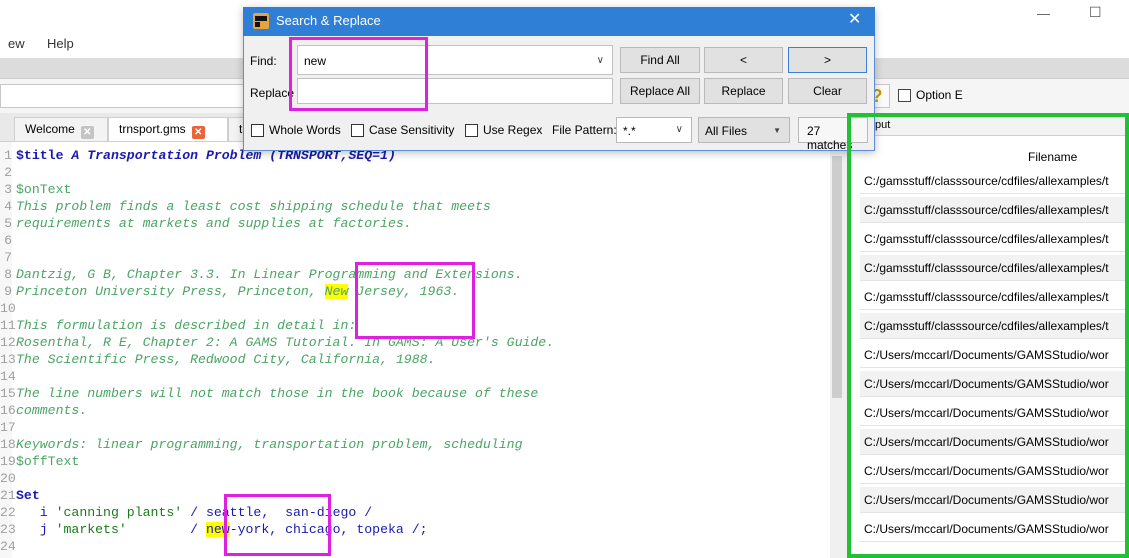 The width and height of the screenshot is (1129, 558). Describe the element at coordinates (726, 131) in the screenshot. I see `search-scope-value: All Files` at that location.